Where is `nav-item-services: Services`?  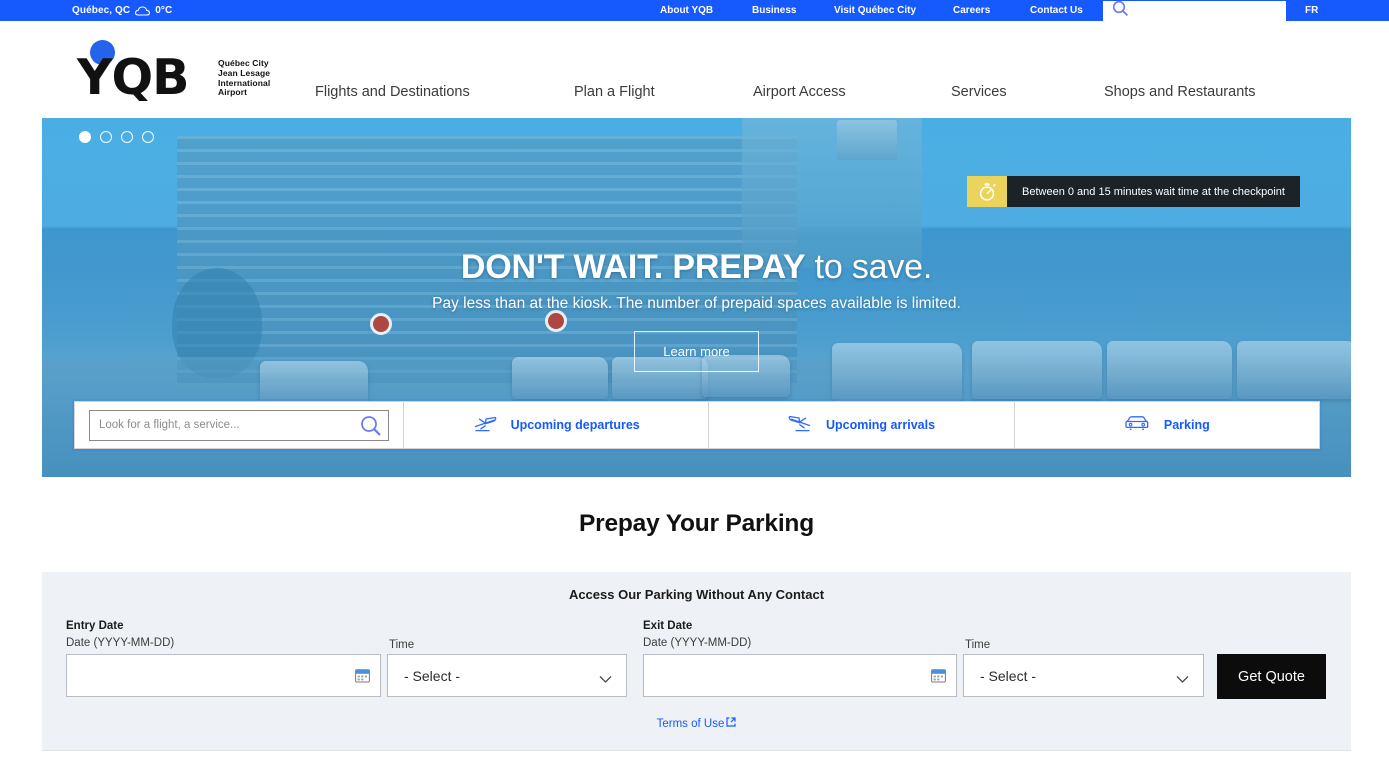
nav-item-services: Services is located at coordinates (979, 92).